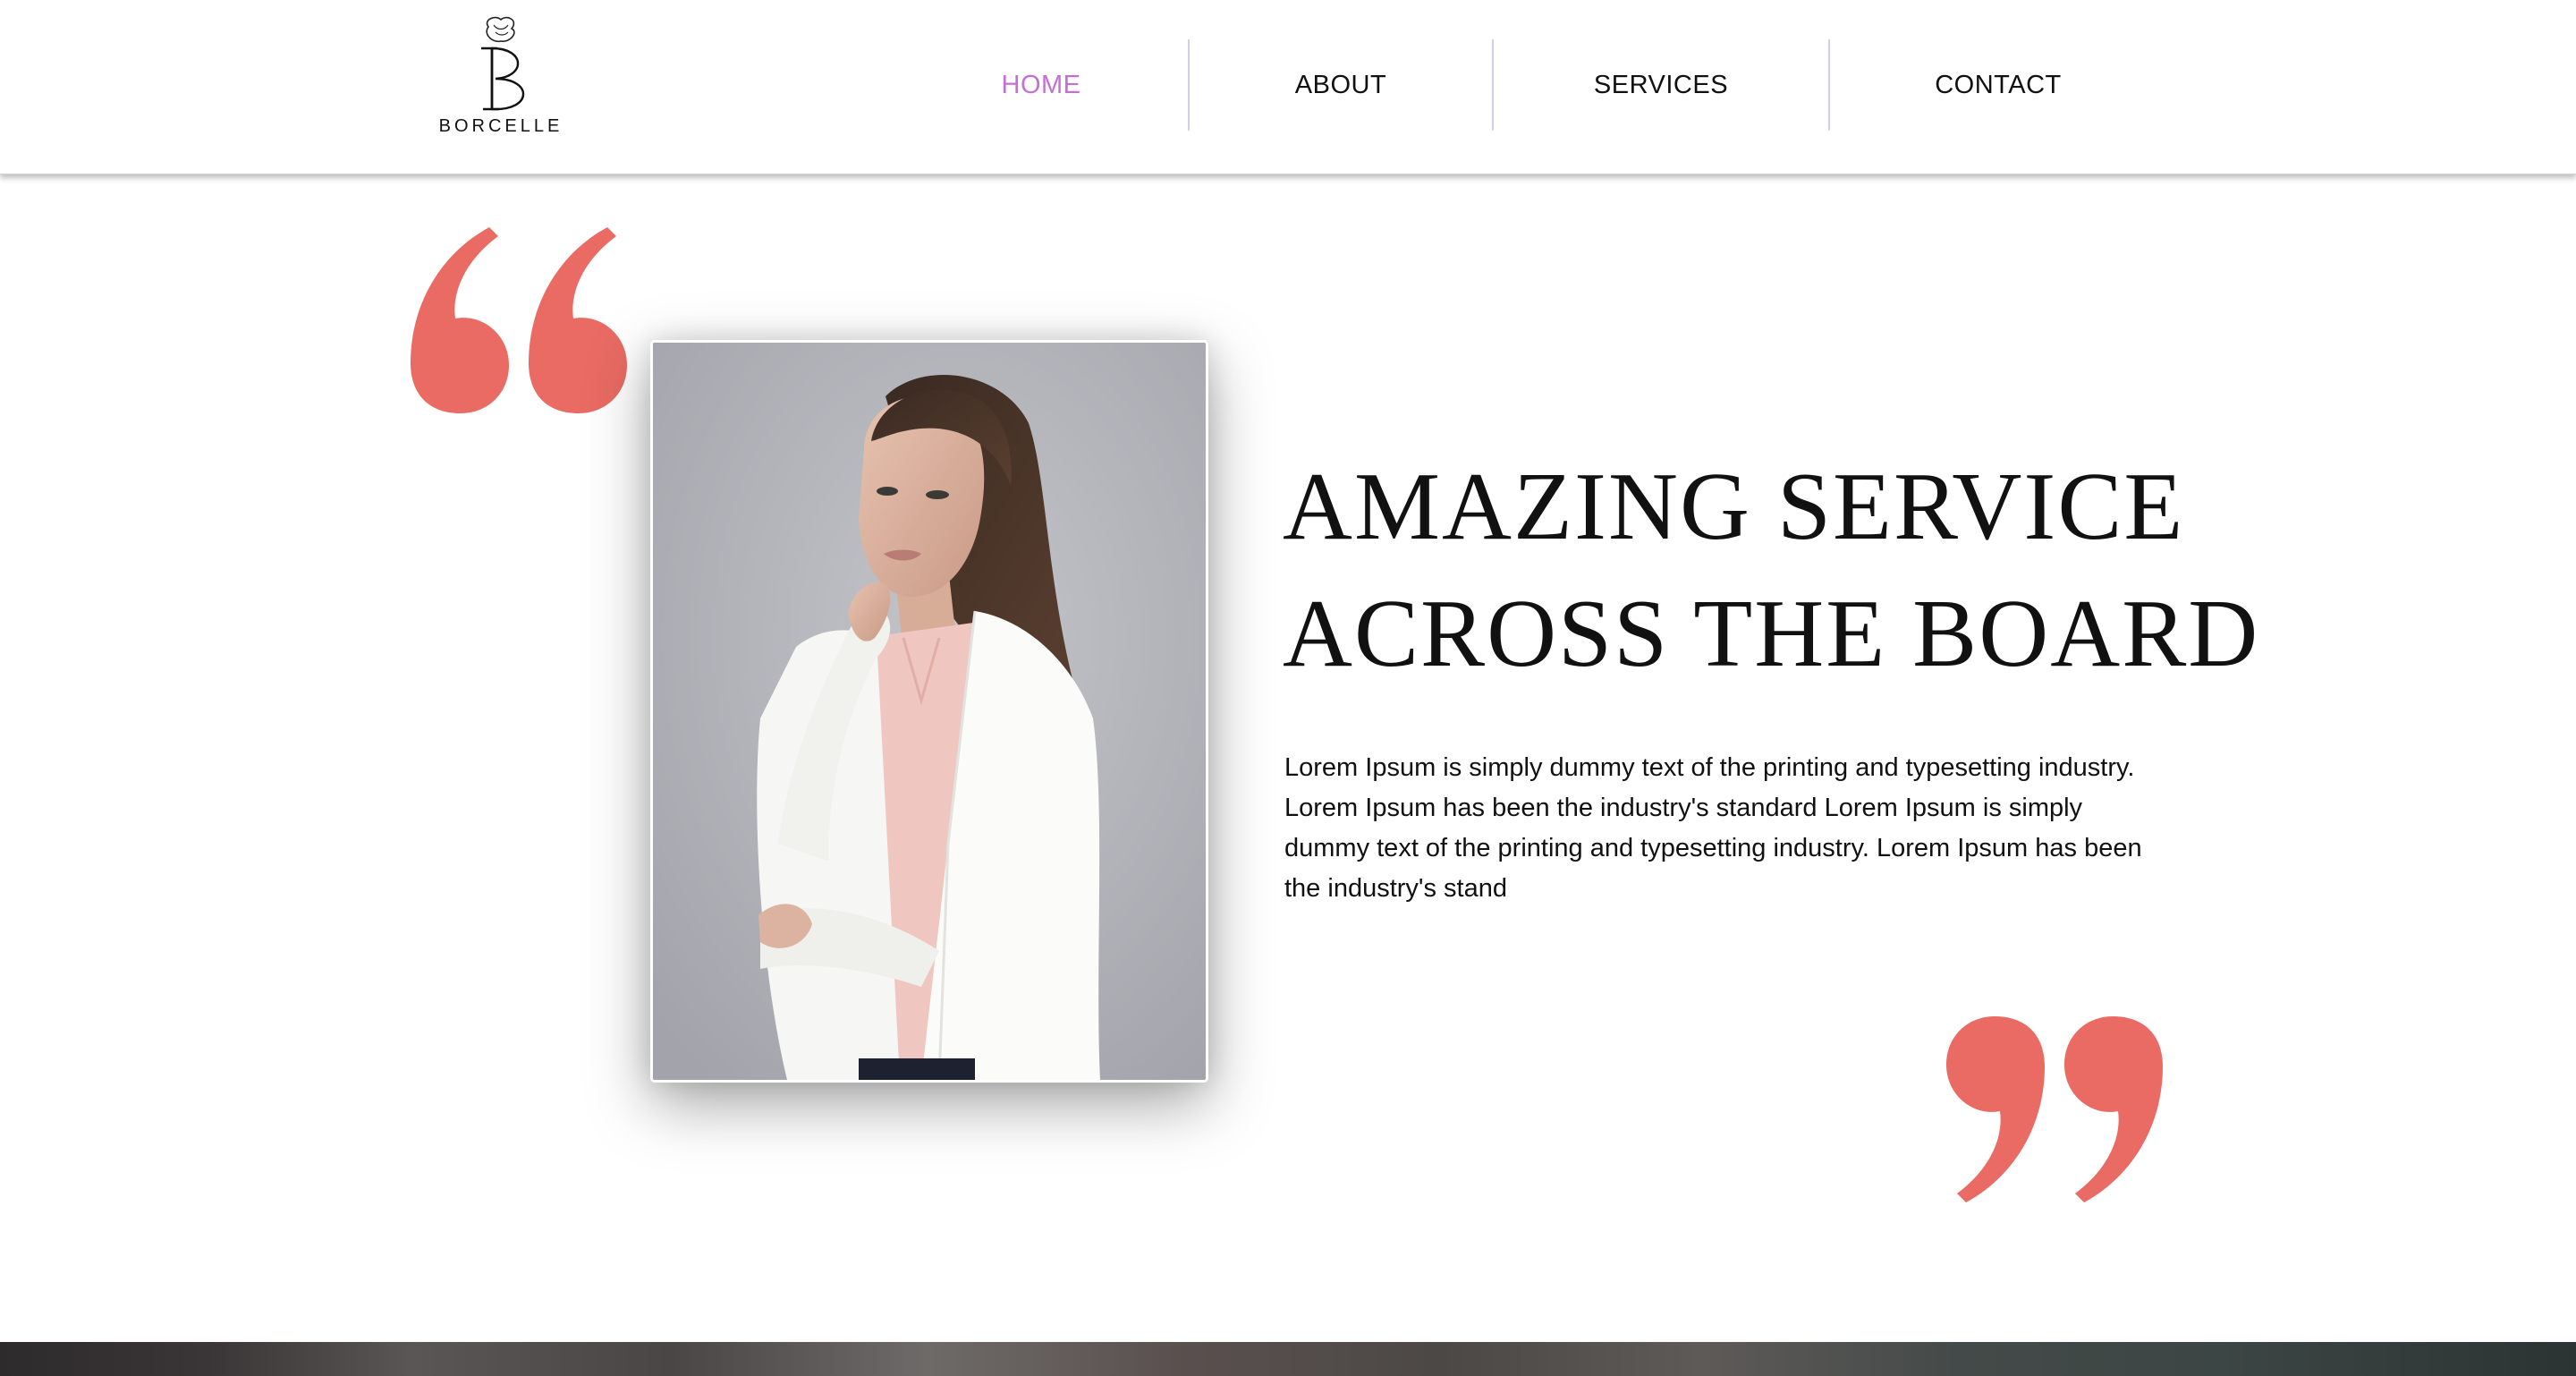 The height and width of the screenshot is (1376, 2576). Describe the element at coordinates (1288, 1359) in the screenshot. I see `next-section-preview` at that location.